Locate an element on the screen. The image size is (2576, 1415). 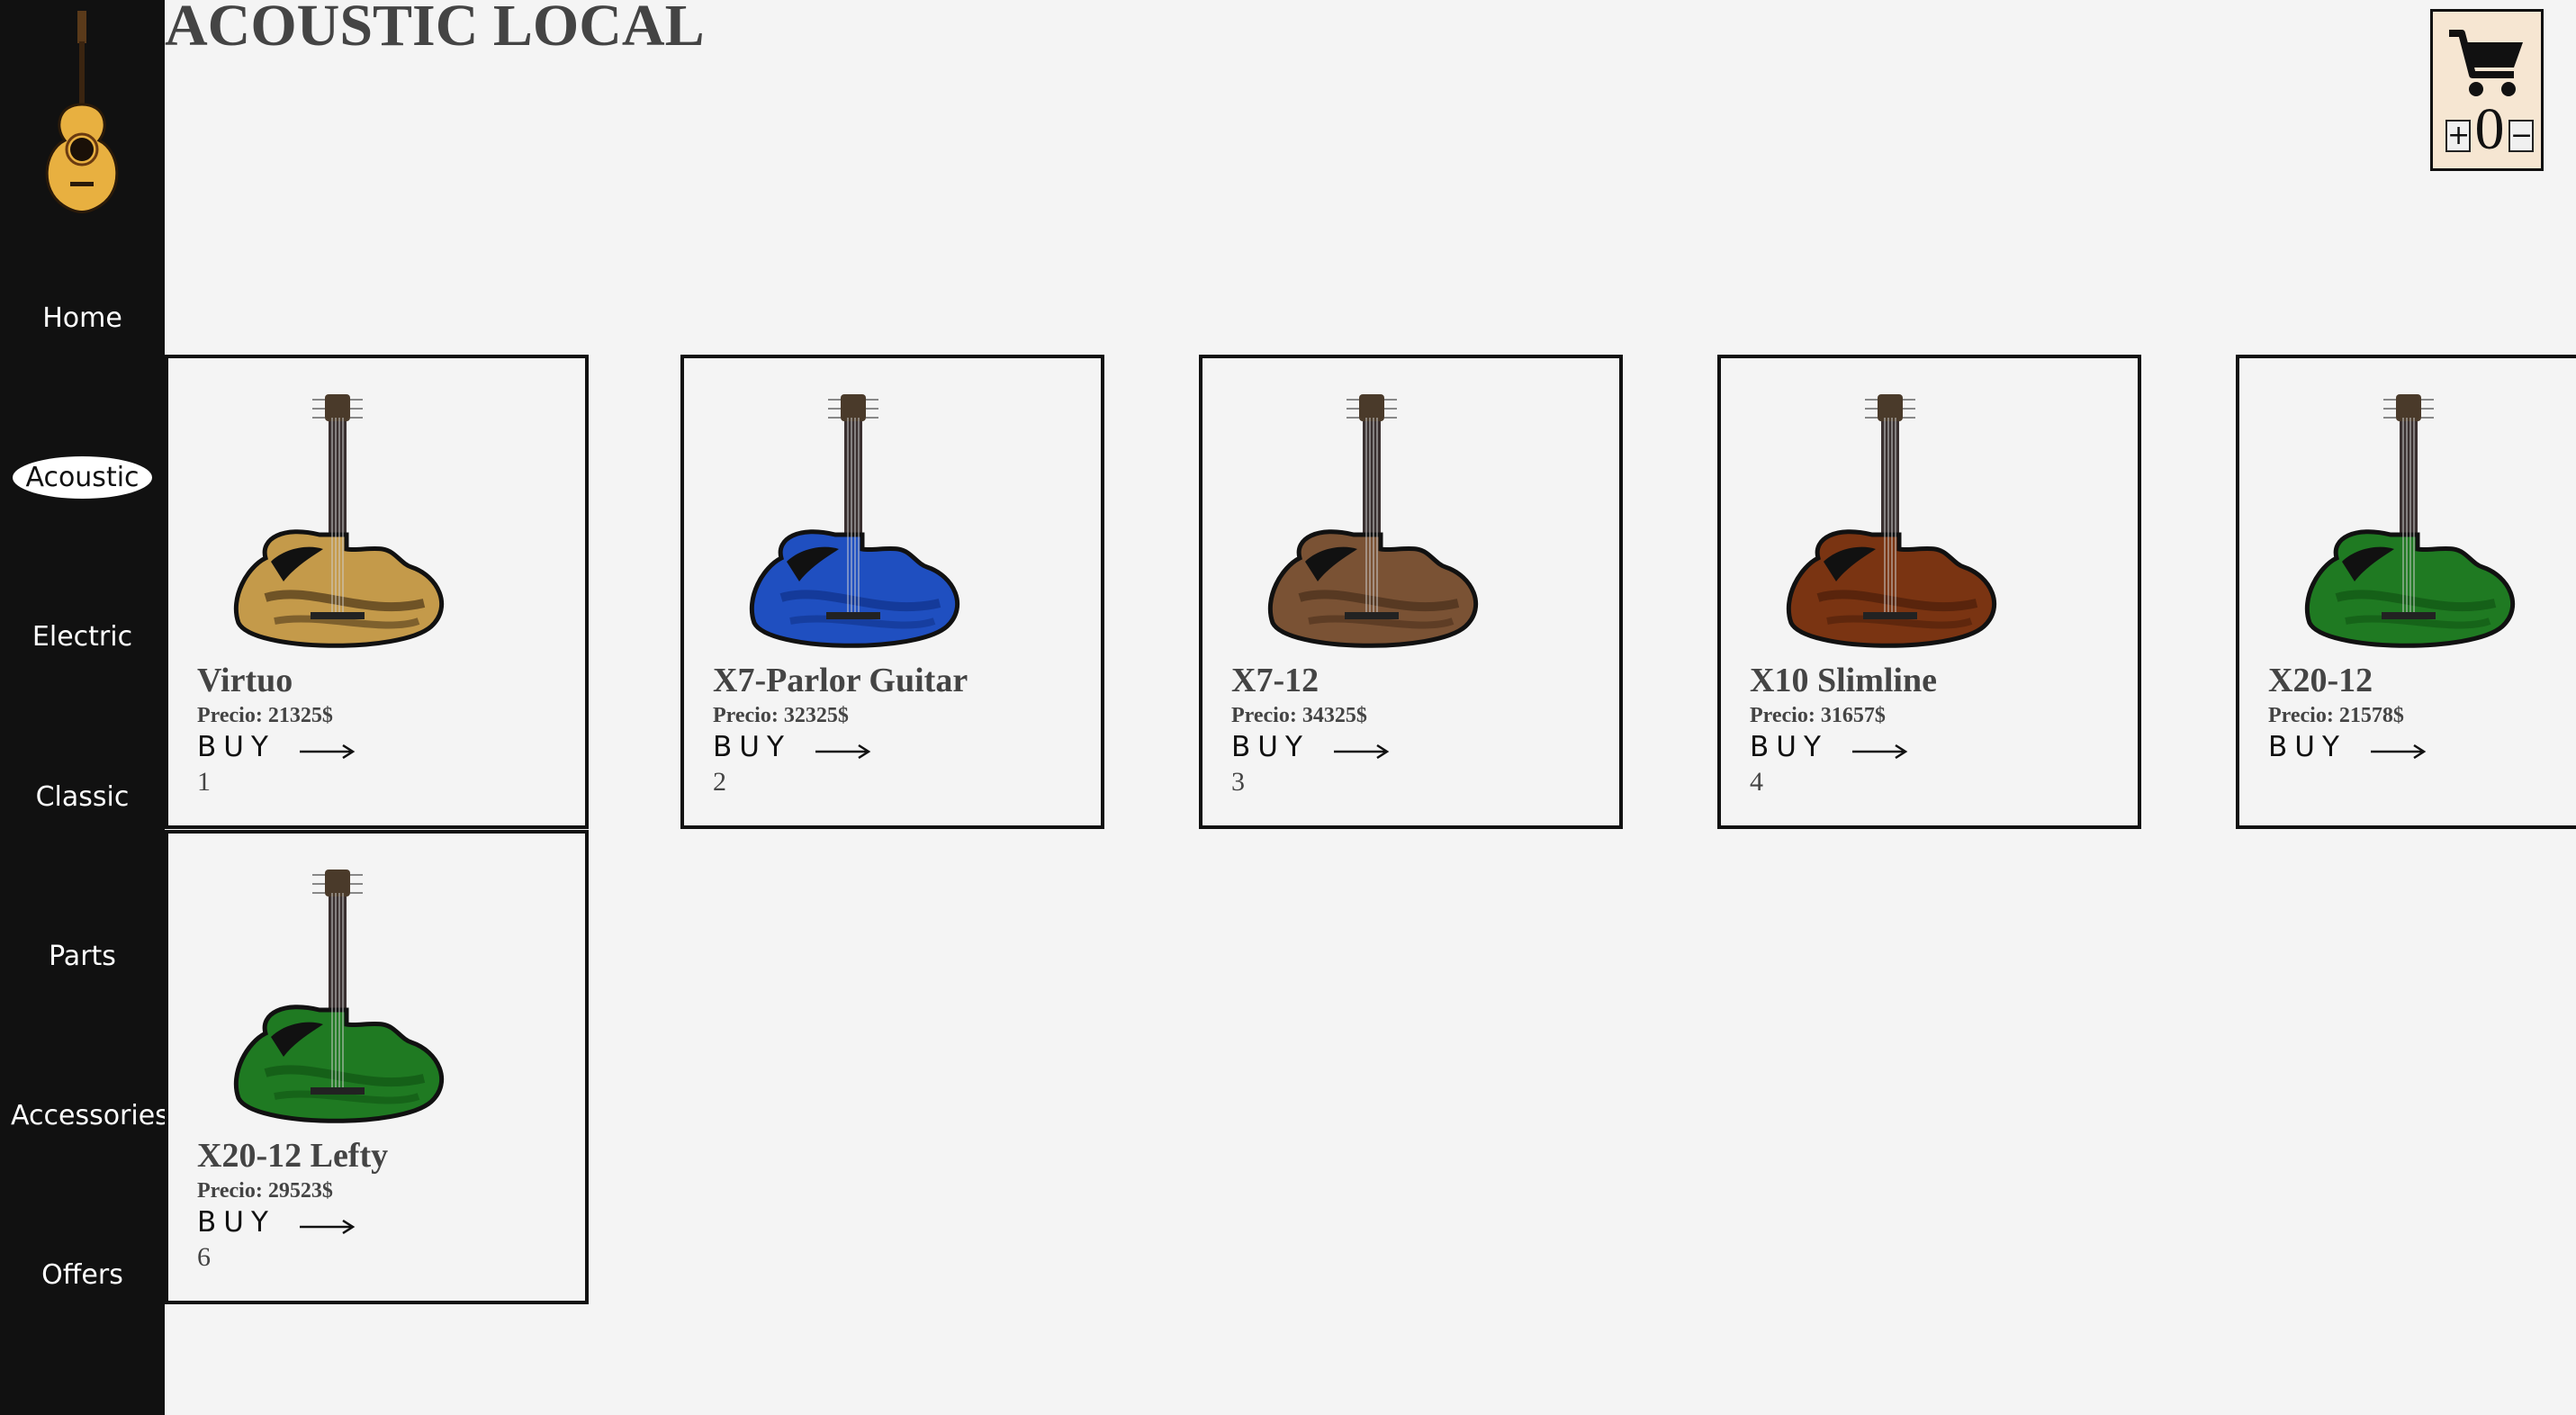
product-price: Precio: 31657$ is located at coordinates (1818, 715).